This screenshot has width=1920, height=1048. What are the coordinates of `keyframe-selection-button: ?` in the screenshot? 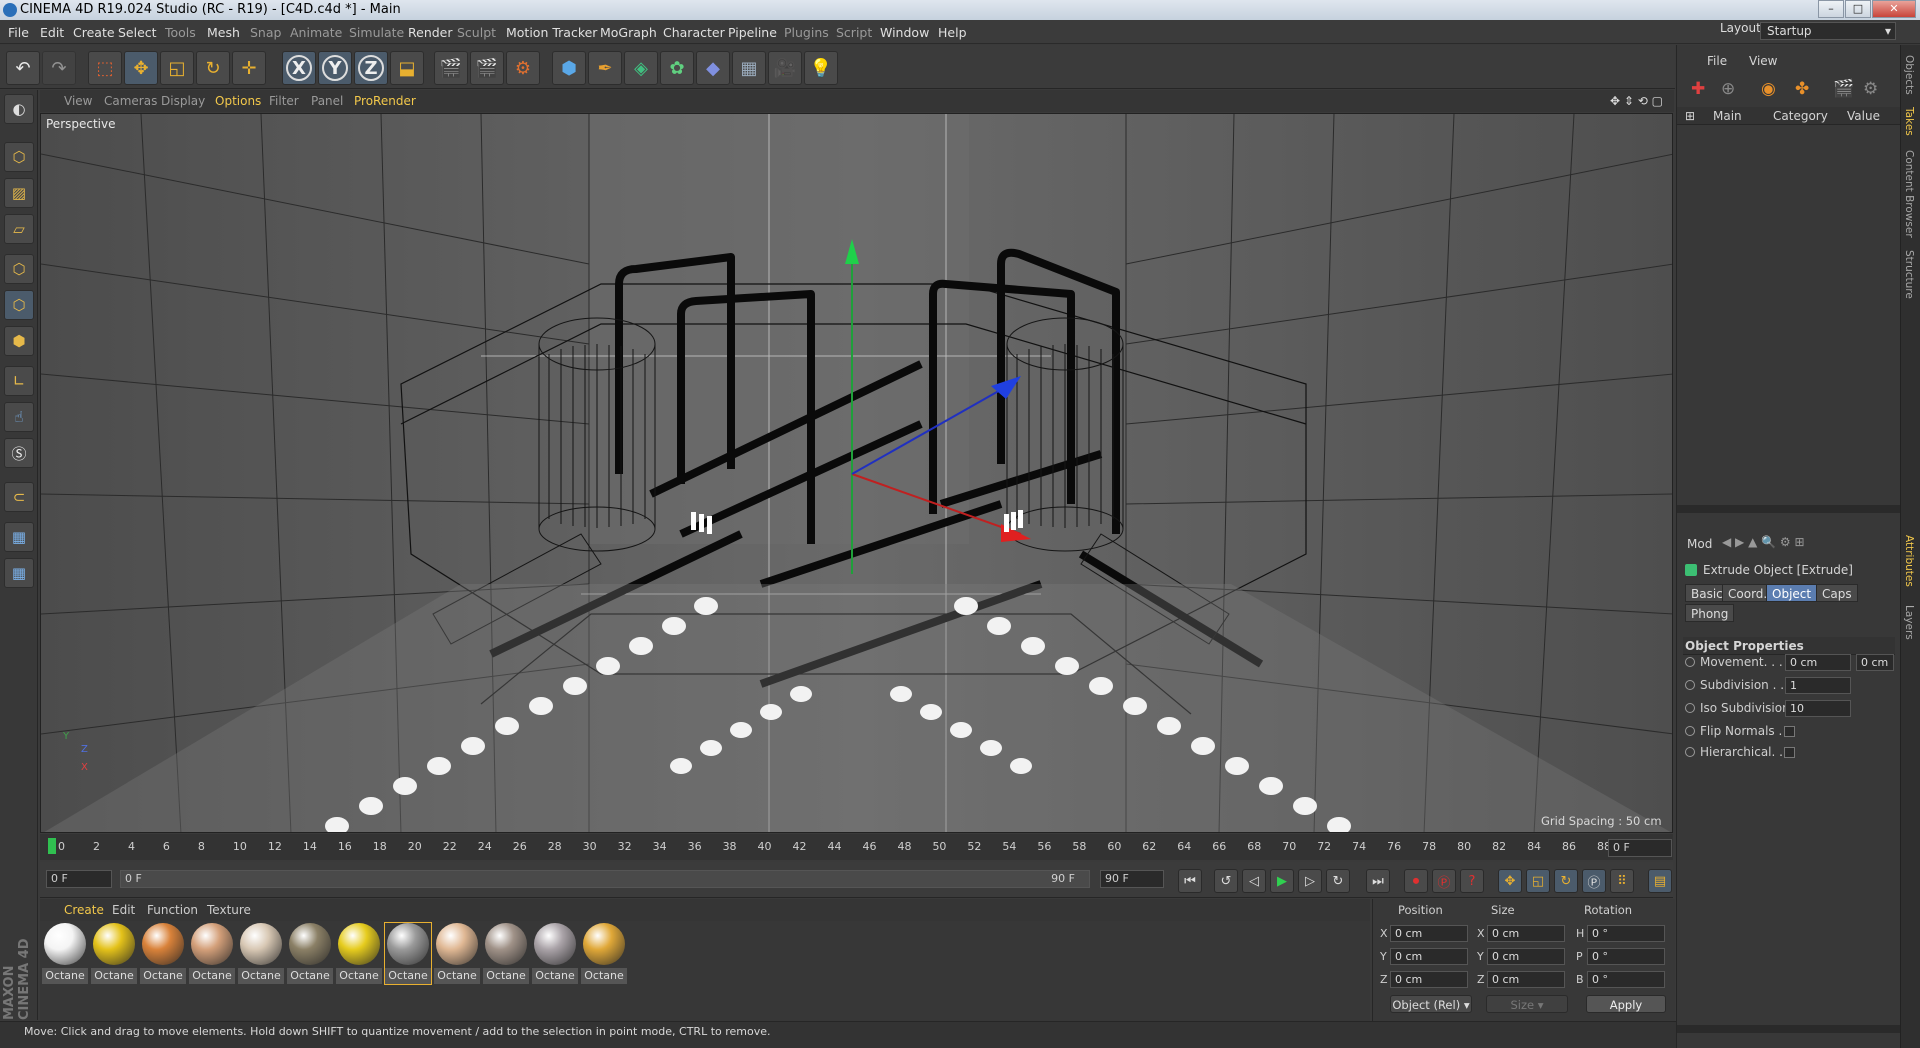 It's located at (1472, 881).